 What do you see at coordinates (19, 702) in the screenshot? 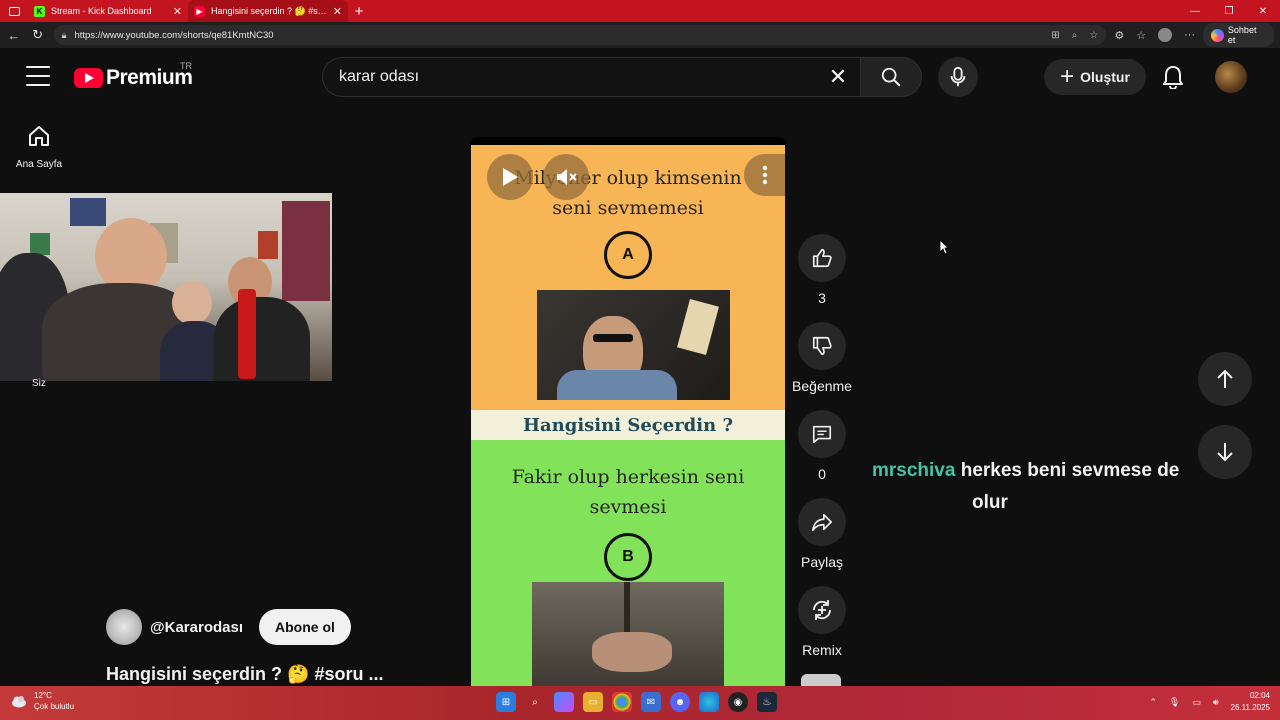
I see `cloud-icon` at bounding box center [19, 702].